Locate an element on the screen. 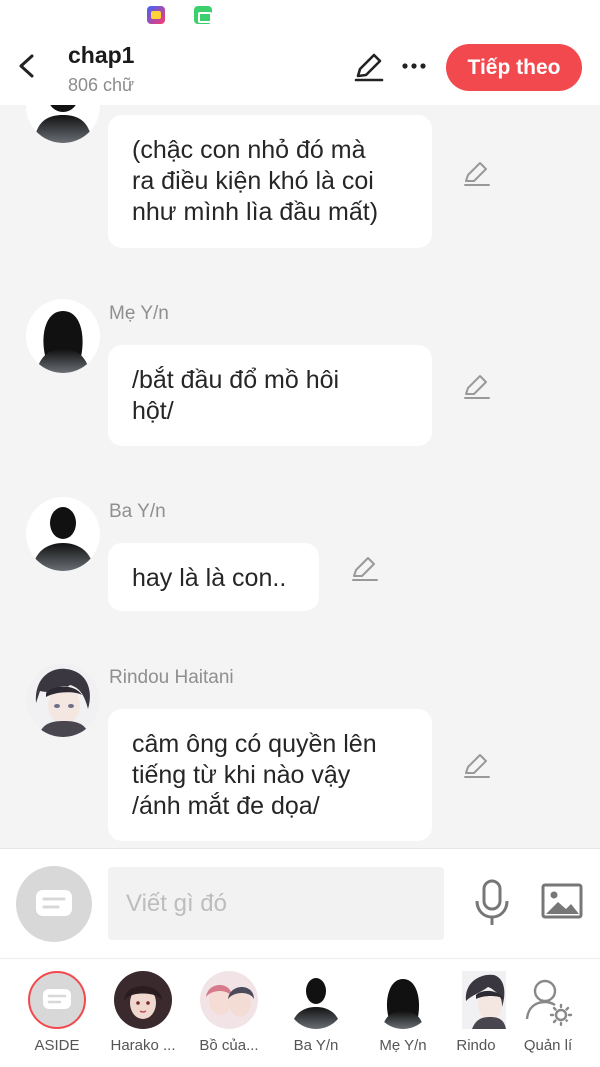 Image resolution: width=600 pixels, height=1067 pixels. anime-character-avatar is located at coordinates (63, 700).